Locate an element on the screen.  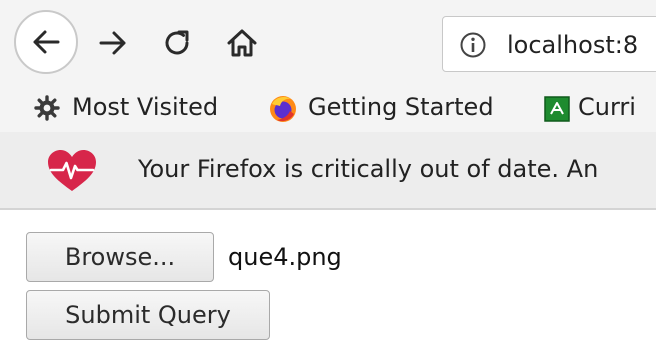
gear-icon is located at coordinates (47, 108).